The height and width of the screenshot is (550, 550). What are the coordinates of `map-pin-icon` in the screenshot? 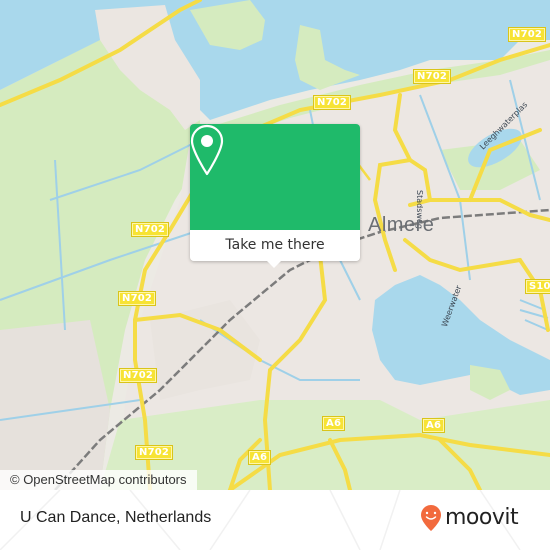 It's located at (207, 150).